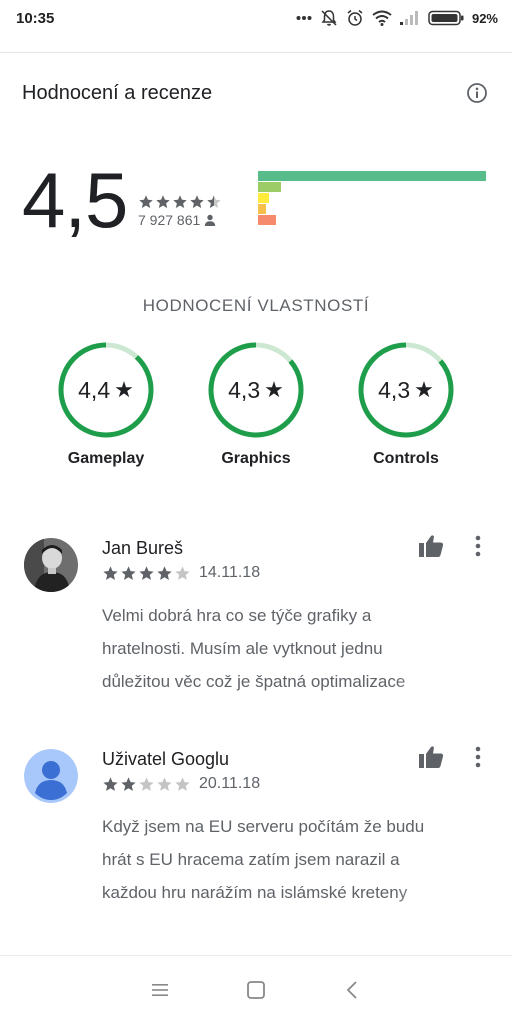 Image resolution: width=512 pixels, height=1024 pixels. I want to click on reviewer-name: Uživatel Googlu, so click(166, 759).